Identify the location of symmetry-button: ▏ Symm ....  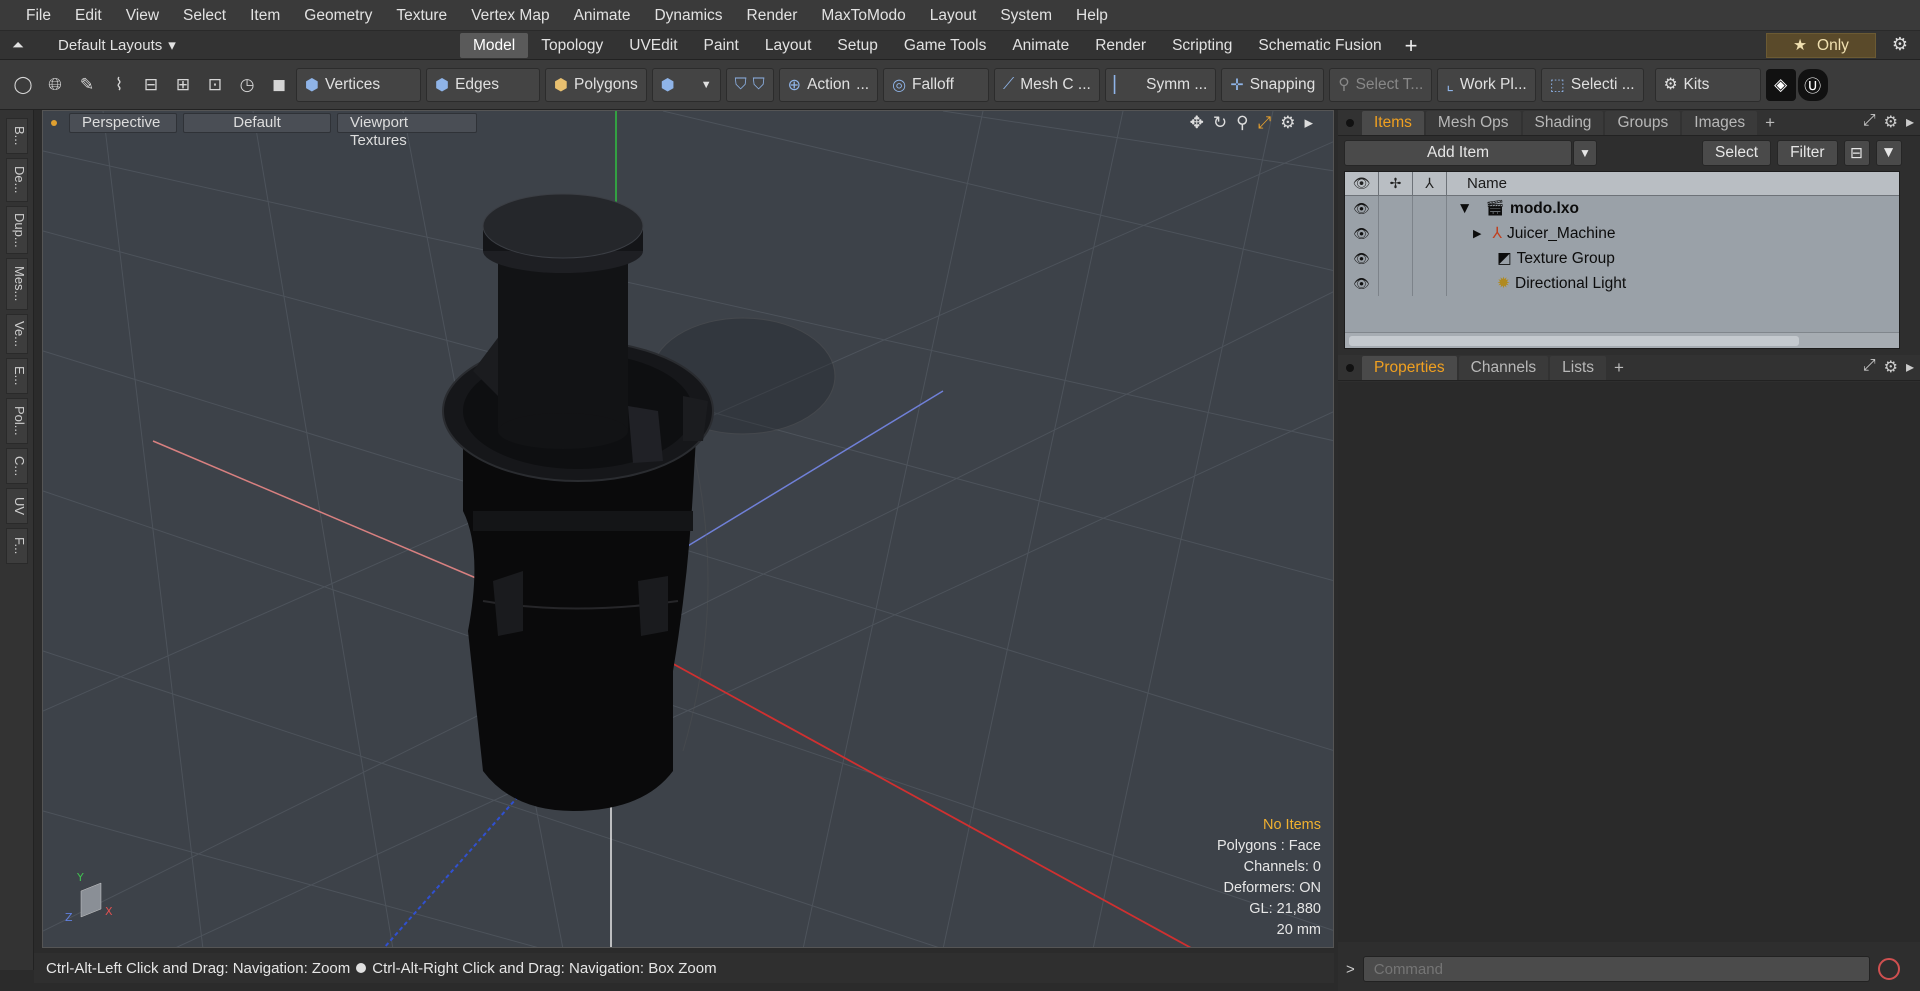
(1160, 84).